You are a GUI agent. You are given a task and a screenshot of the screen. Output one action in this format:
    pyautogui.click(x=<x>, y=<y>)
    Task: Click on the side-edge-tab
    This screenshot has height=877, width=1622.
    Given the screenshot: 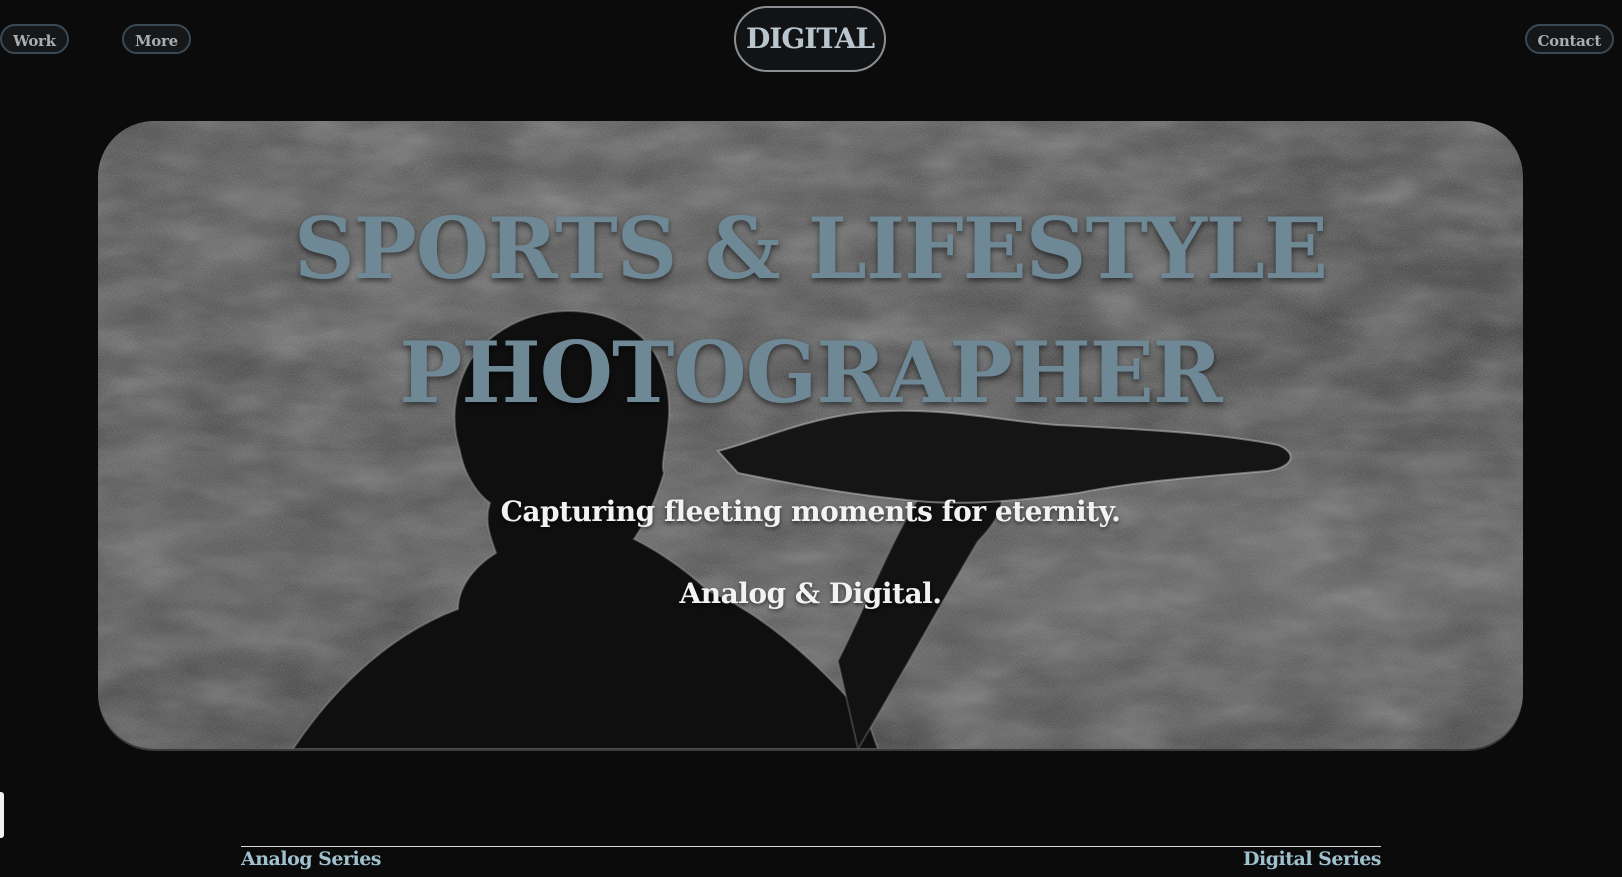 What is the action you would take?
    pyautogui.click(x=2, y=815)
    